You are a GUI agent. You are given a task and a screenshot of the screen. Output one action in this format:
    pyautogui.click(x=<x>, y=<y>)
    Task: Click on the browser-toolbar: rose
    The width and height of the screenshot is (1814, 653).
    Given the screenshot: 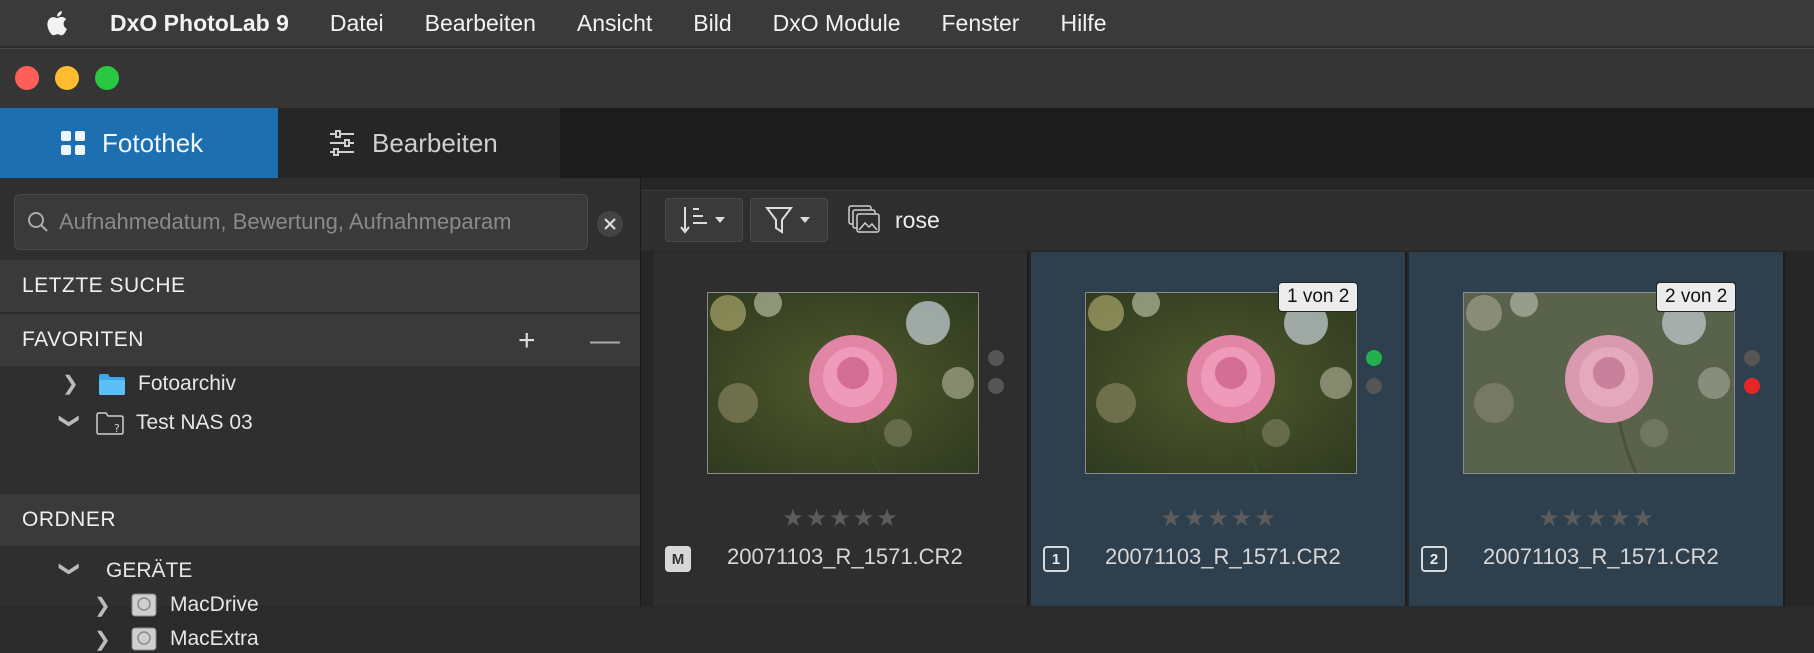 What is the action you would take?
    pyautogui.click(x=1227, y=220)
    